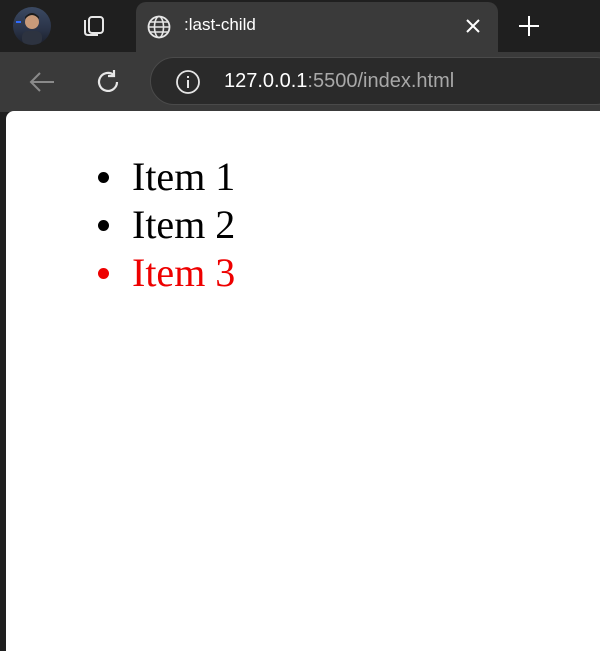 The height and width of the screenshot is (651, 600). Describe the element at coordinates (93, 26) in the screenshot. I see `tab-actions-icon` at that location.